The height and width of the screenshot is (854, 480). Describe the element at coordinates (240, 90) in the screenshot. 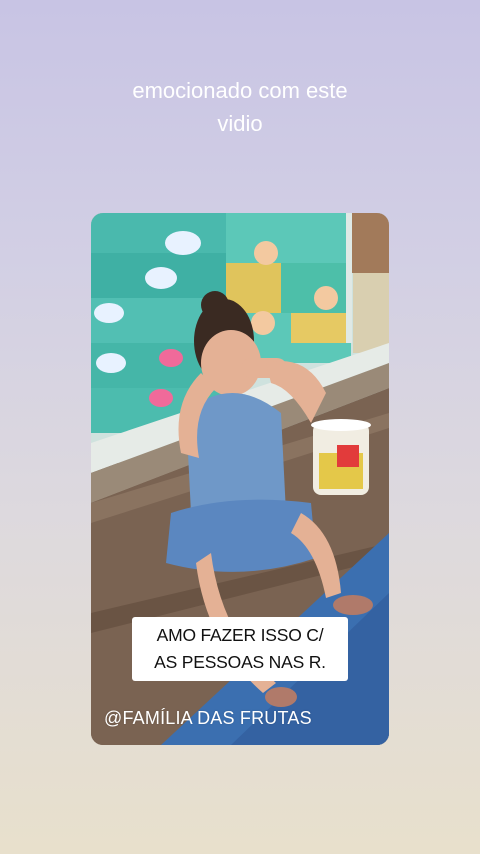

I see `caption-line-1: emocionado com este` at that location.